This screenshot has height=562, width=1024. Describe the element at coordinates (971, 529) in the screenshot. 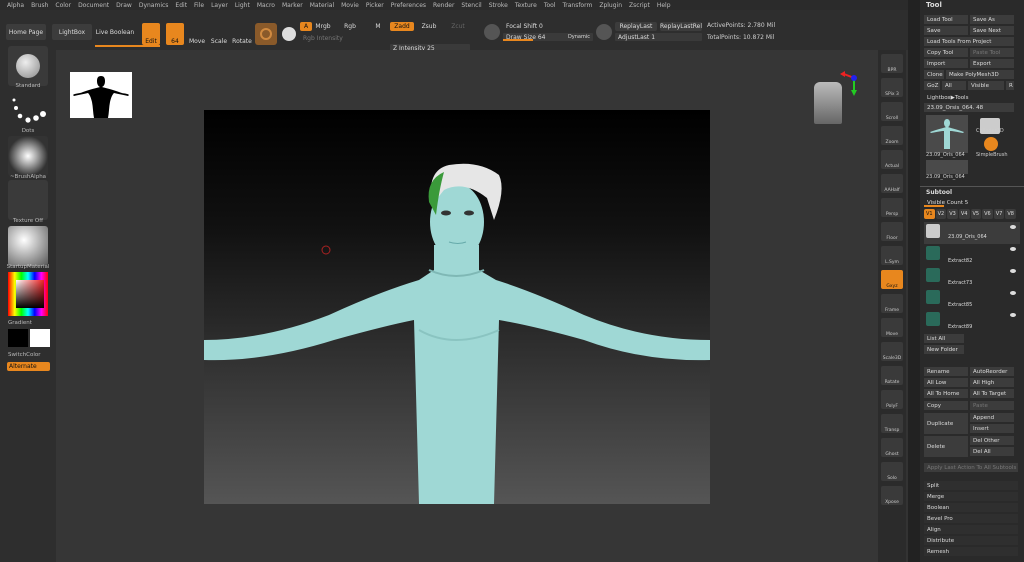

I see `align-section: Align` at that location.